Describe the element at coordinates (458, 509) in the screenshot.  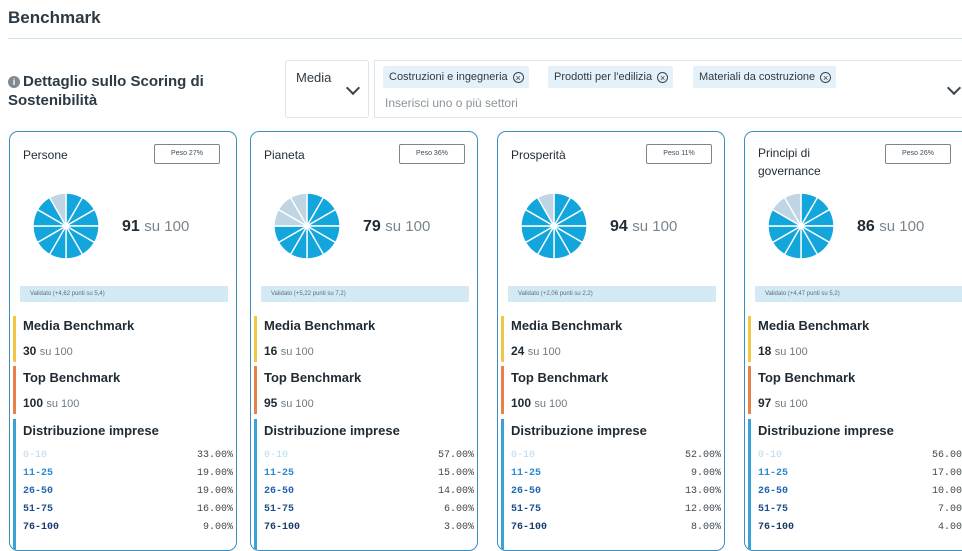
I see `range-percentage: 6.00%` at that location.